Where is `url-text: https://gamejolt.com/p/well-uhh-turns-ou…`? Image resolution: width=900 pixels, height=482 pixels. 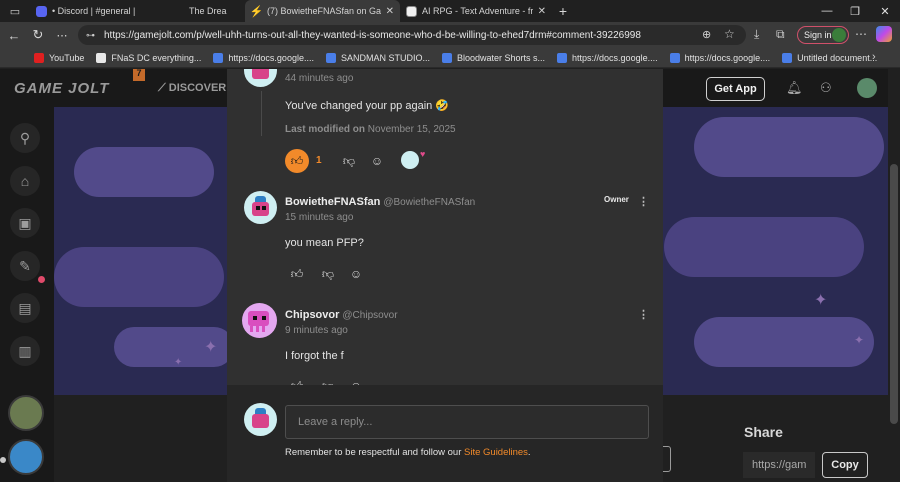
url-text: https://gamejolt.com/p/well-uhh-turns-ou… is located at coordinates (372, 35).